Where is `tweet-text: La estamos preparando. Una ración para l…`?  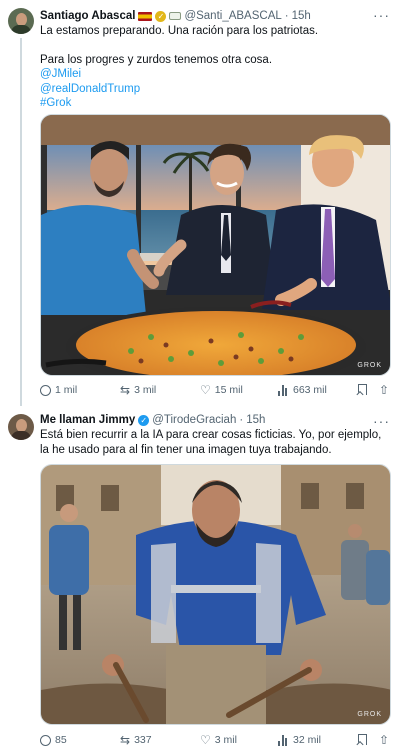 tweet-text: La estamos preparando. Una ración para l… is located at coordinates (215, 67).